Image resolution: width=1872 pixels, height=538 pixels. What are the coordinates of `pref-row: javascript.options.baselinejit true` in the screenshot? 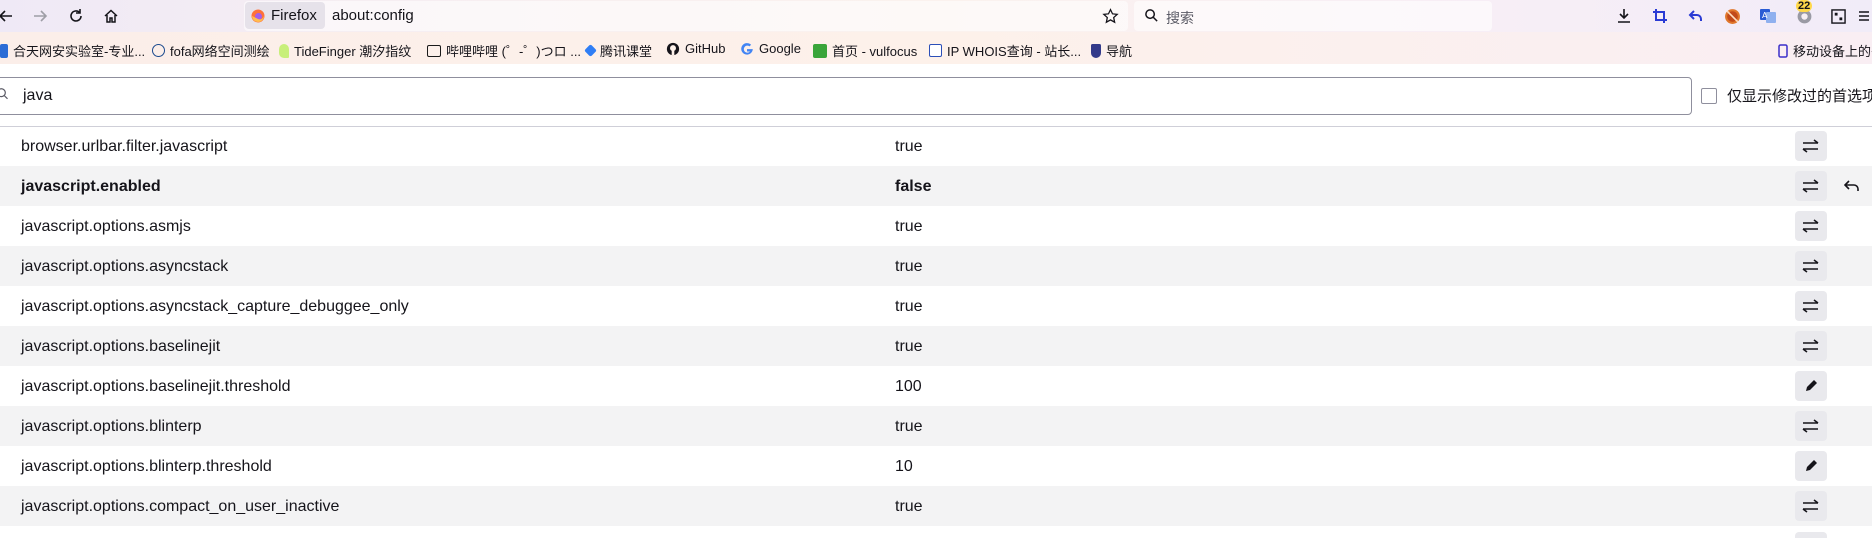 It's located at (936, 346).